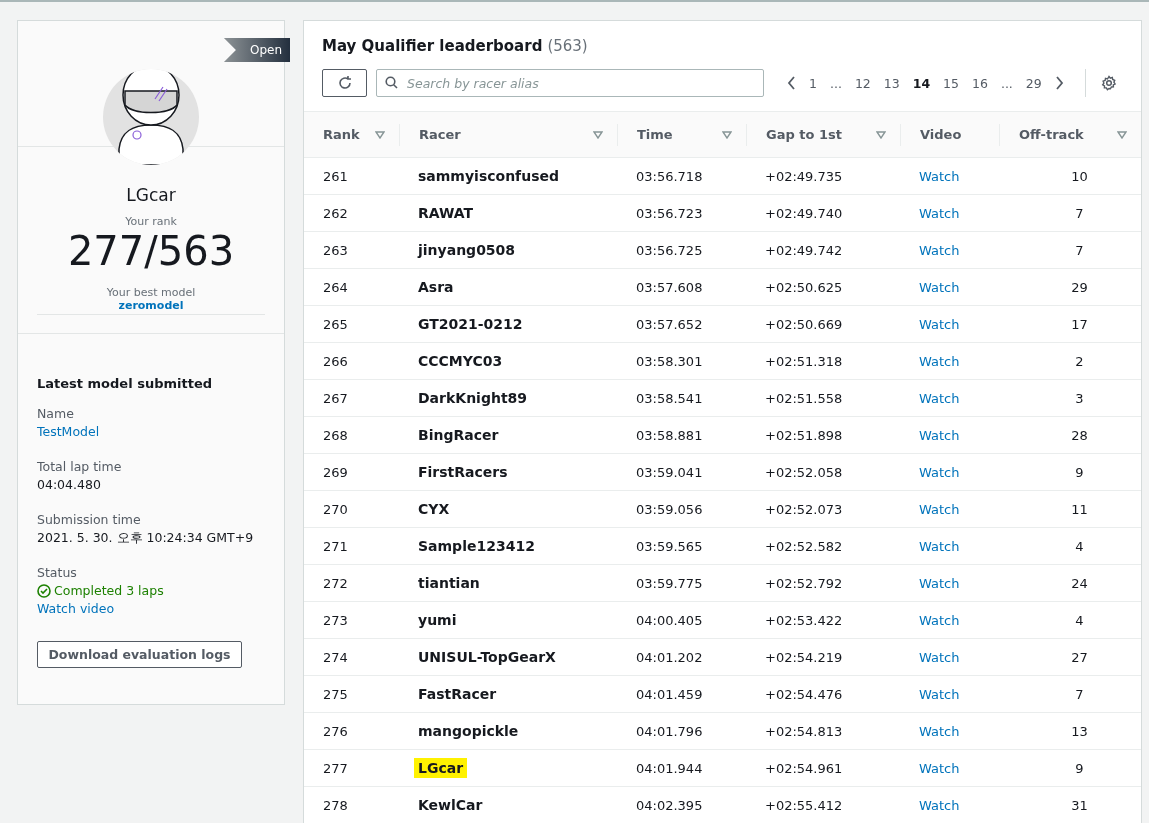 This screenshot has height=823, width=1149. What do you see at coordinates (351, 287) in the screenshot?
I see `rank-cell: 264` at bounding box center [351, 287].